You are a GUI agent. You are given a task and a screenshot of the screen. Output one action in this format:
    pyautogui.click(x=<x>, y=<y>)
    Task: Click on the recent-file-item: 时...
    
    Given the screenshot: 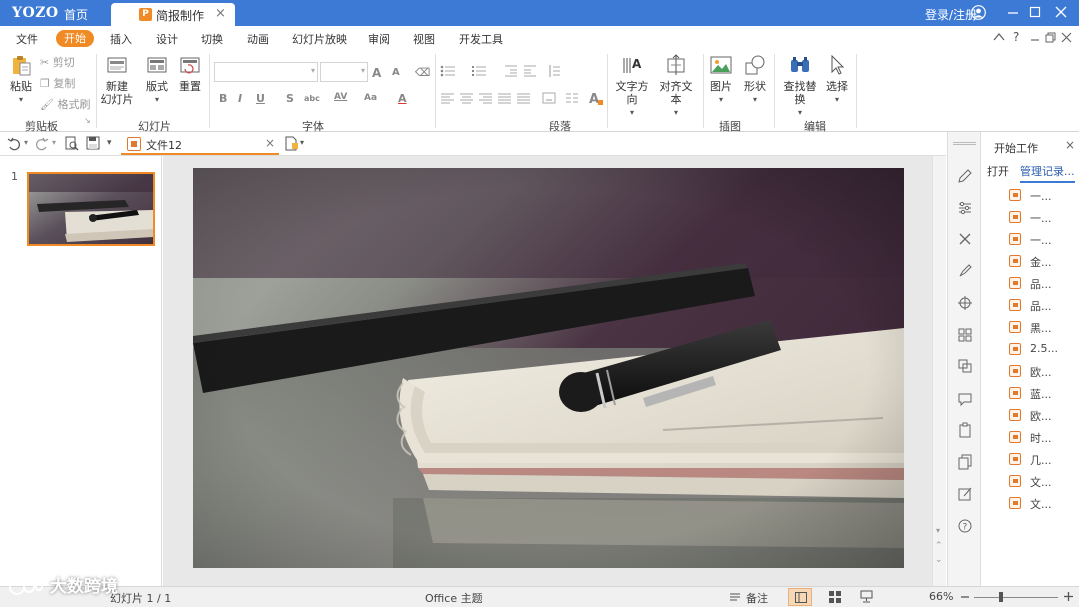 What is the action you would take?
    pyautogui.click(x=1044, y=437)
    